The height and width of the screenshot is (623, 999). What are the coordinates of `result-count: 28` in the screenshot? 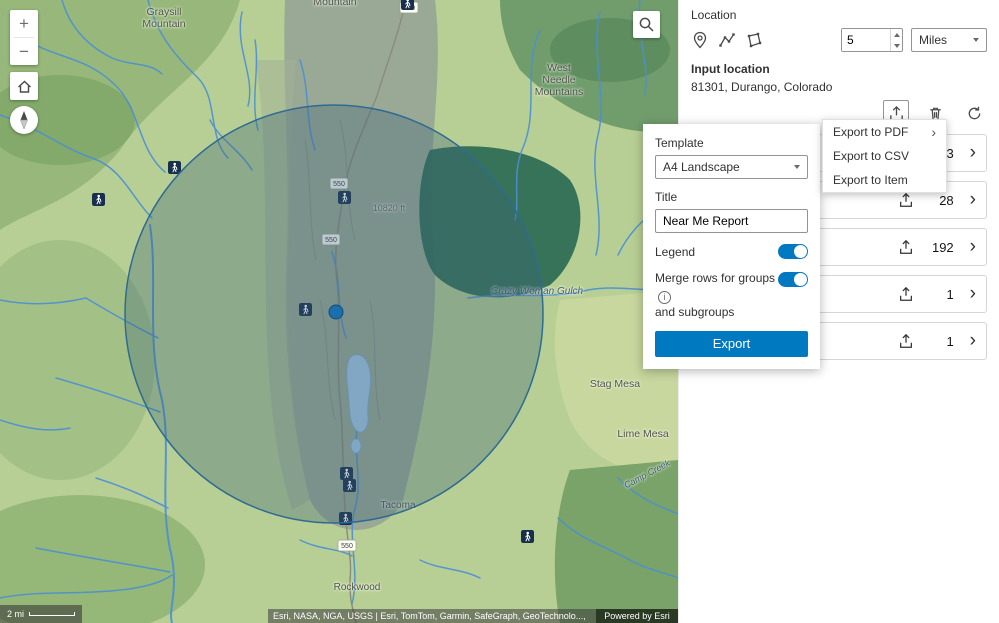 It's located at (946, 200).